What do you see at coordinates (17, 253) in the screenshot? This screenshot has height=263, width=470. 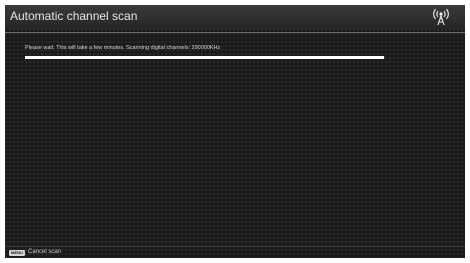 I see `menu-key-icon: MENU` at bounding box center [17, 253].